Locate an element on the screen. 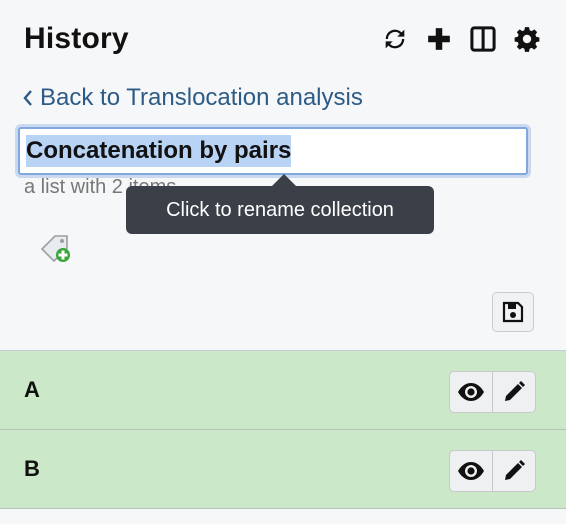 The width and height of the screenshot is (566, 524). collection-name-input: Concatenation by pairs is located at coordinates (273, 151).